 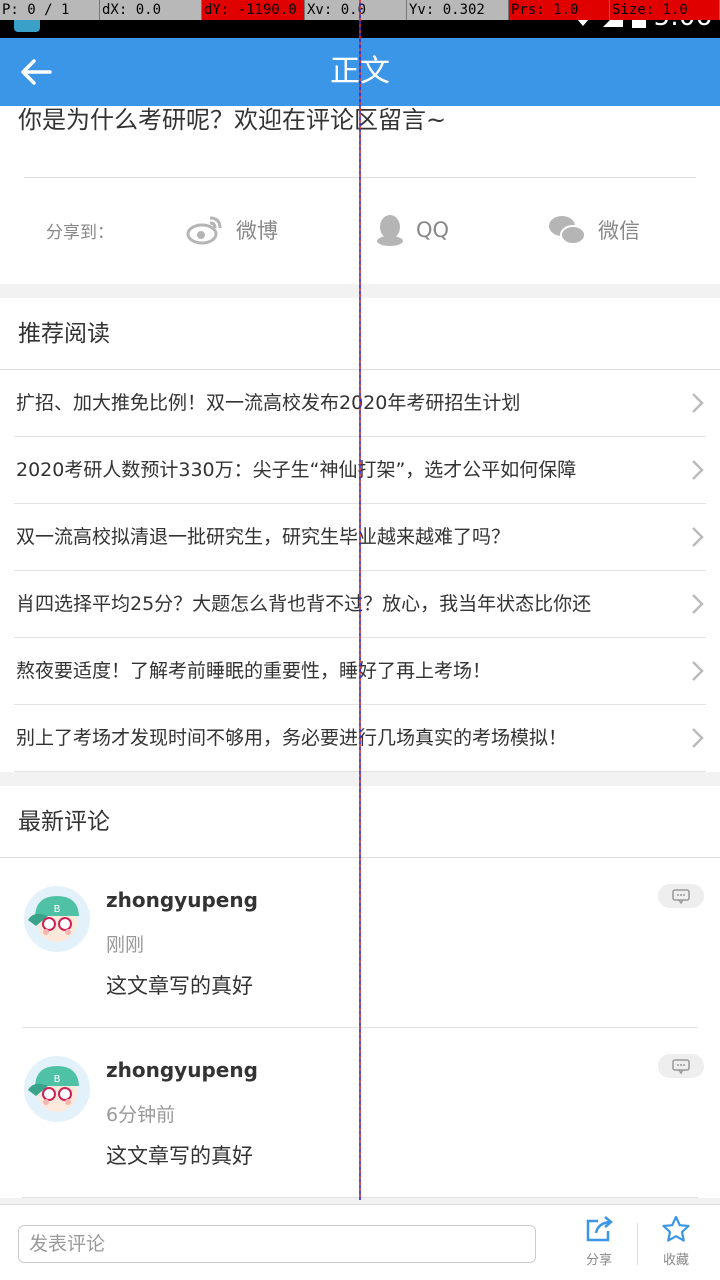 I want to click on favorite-label: 收藏, so click(x=675, y=1260).